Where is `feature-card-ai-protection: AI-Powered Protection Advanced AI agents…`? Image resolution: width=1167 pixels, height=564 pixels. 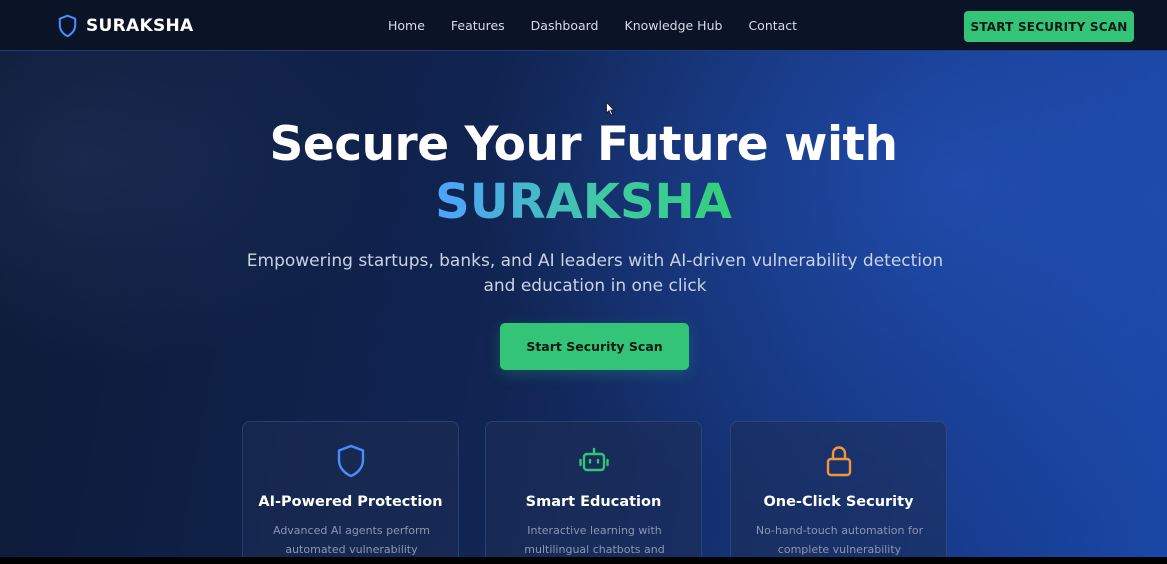 feature-card-ai-protection: AI-Powered Protection Advanced AI agents… is located at coordinates (350, 489).